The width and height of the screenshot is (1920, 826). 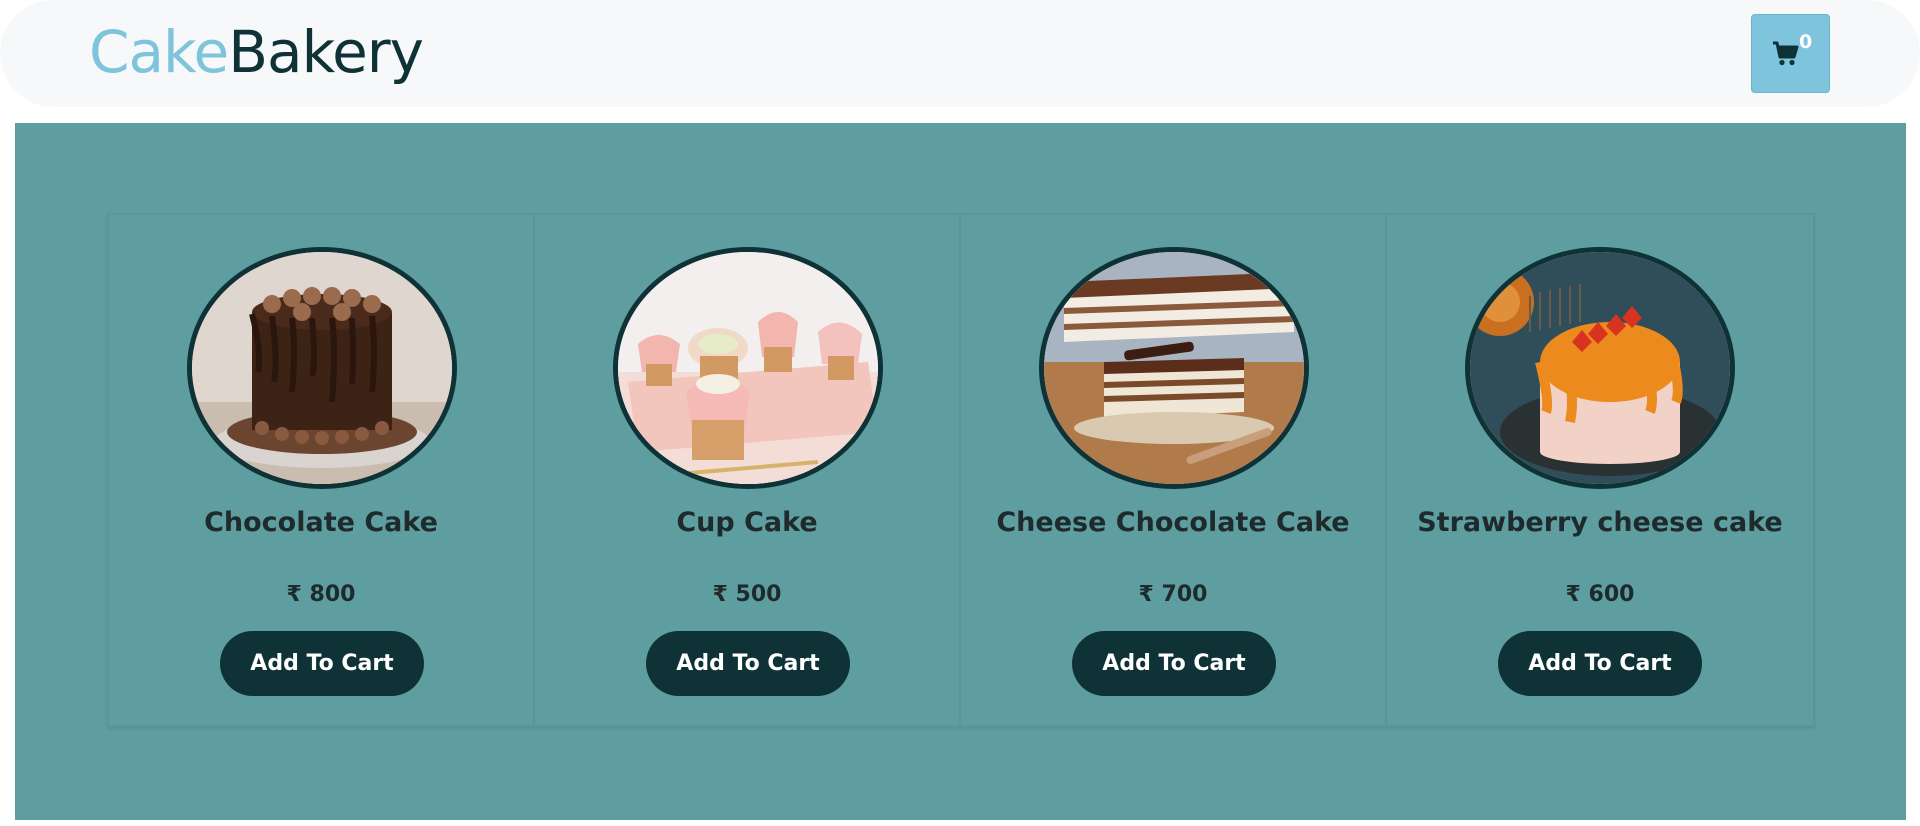 I want to click on product-title: Strawberry cheese cake, so click(x=1600, y=522).